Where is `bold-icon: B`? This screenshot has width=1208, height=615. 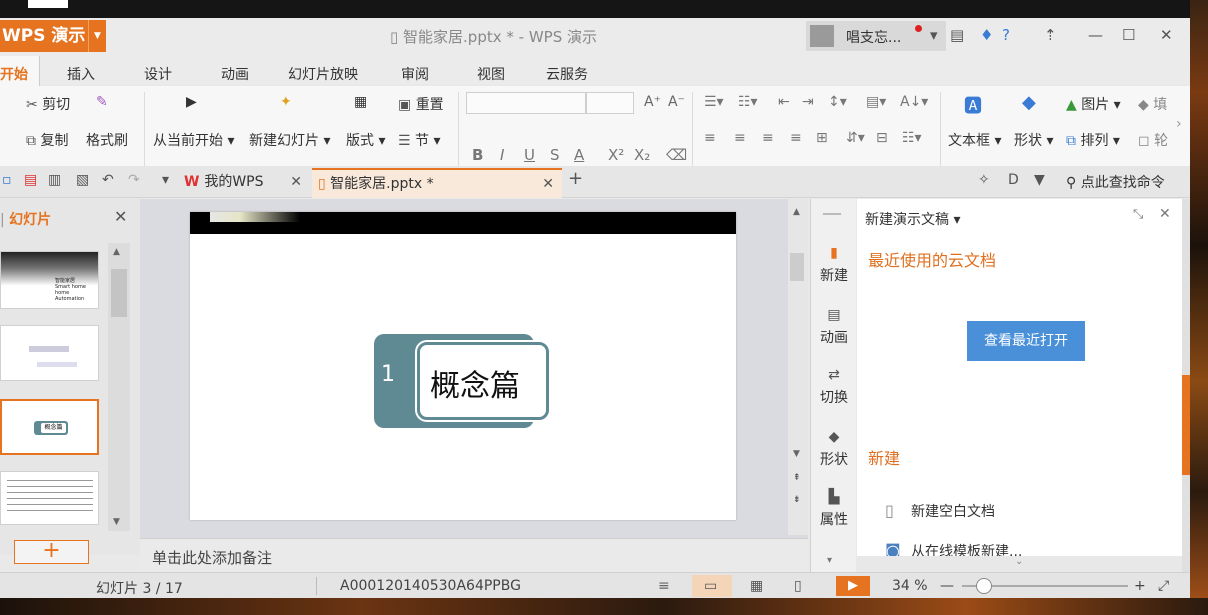
bold-icon: B is located at coordinates (477, 155).